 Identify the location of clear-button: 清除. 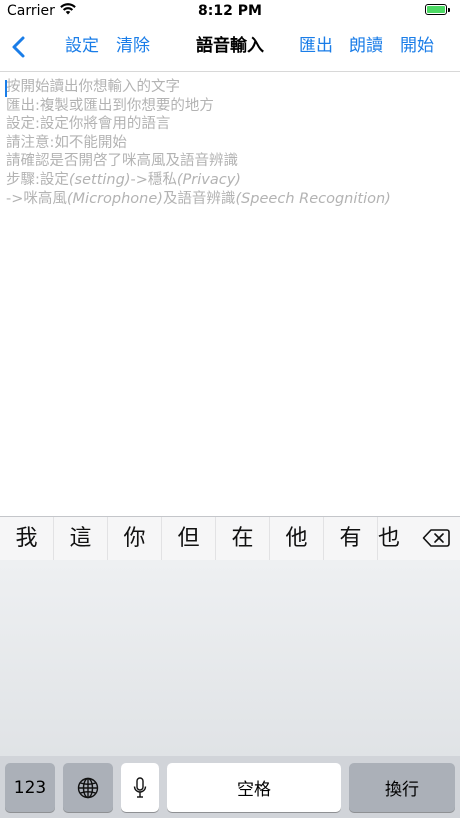
(133, 46).